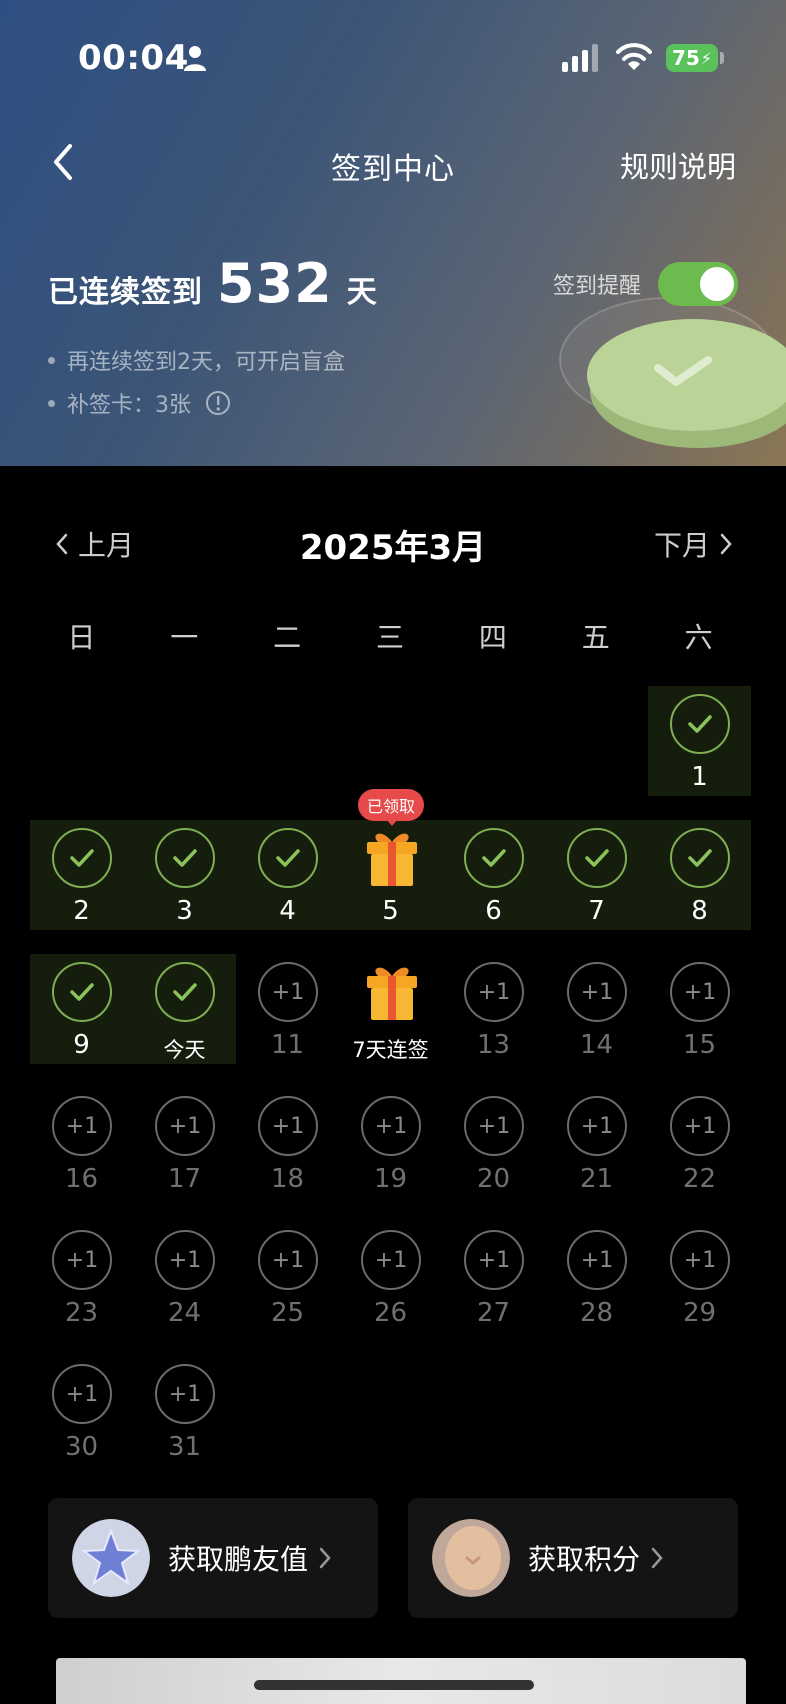 This screenshot has width=786, height=1704. I want to click on info-icon, so click(218, 403).